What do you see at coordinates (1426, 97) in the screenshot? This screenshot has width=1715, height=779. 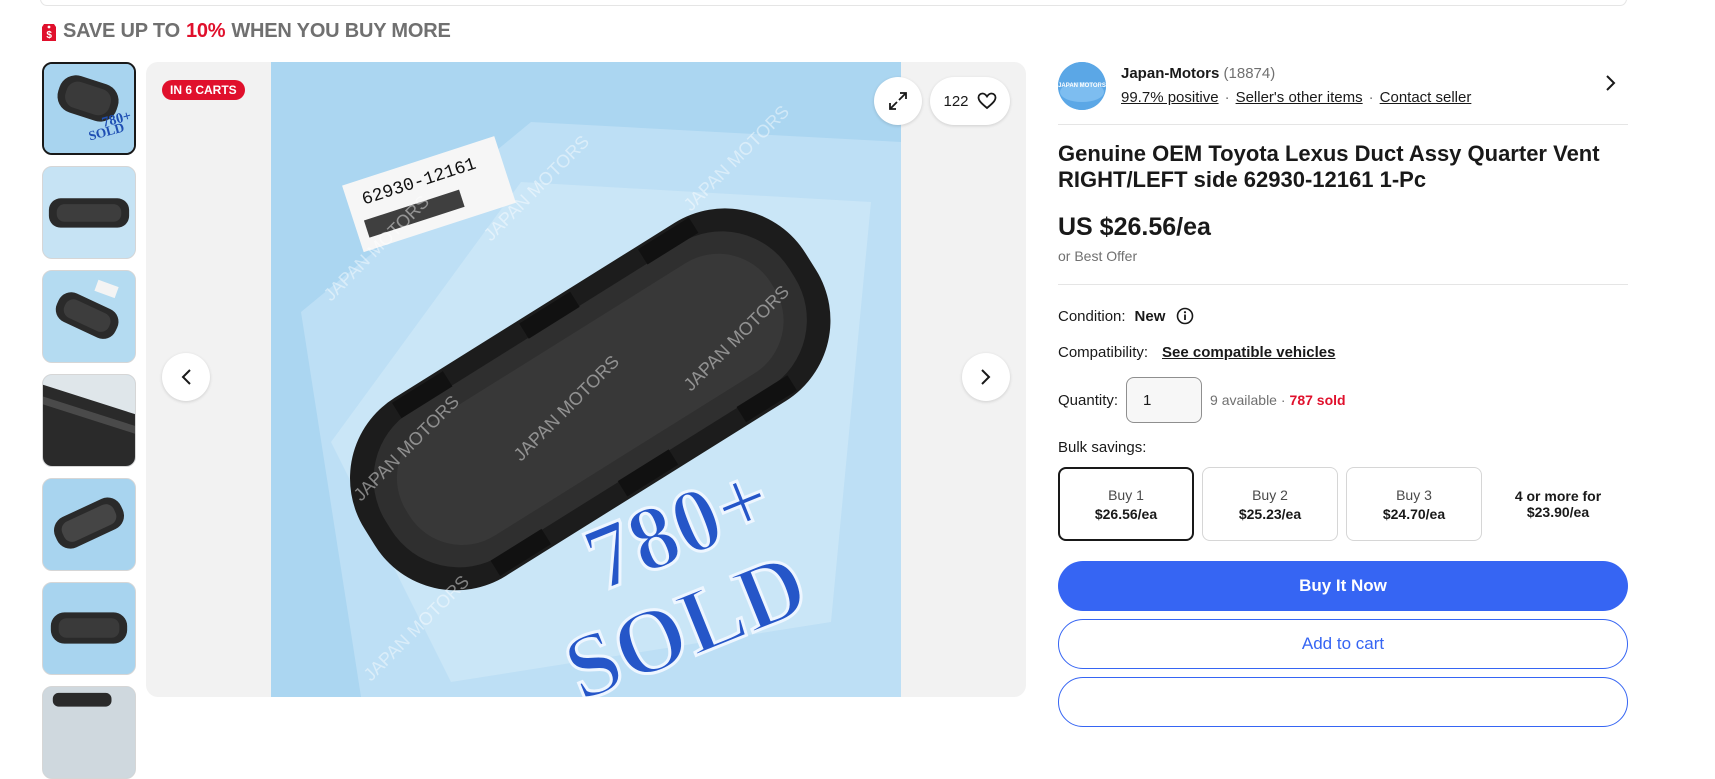 I see `contact-seller-link: Contact seller` at bounding box center [1426, 97].